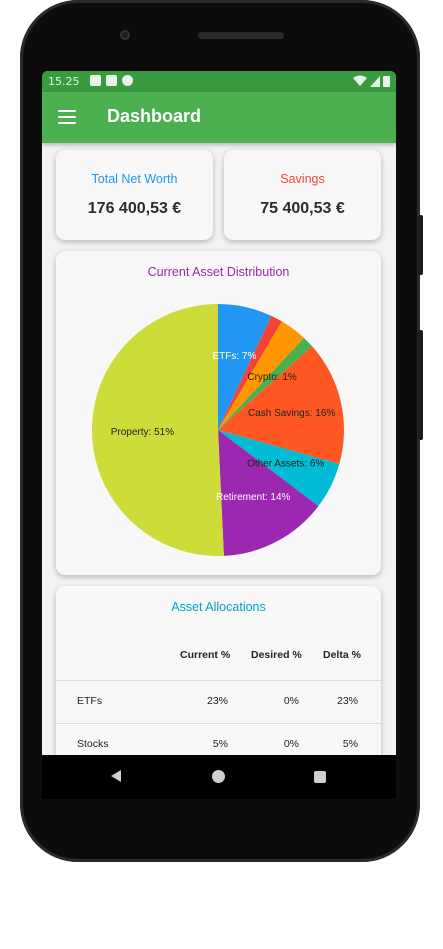 Image resolution: width=443 pixels, height=949 pixels. I want to click on power-button, so click(420, 385).